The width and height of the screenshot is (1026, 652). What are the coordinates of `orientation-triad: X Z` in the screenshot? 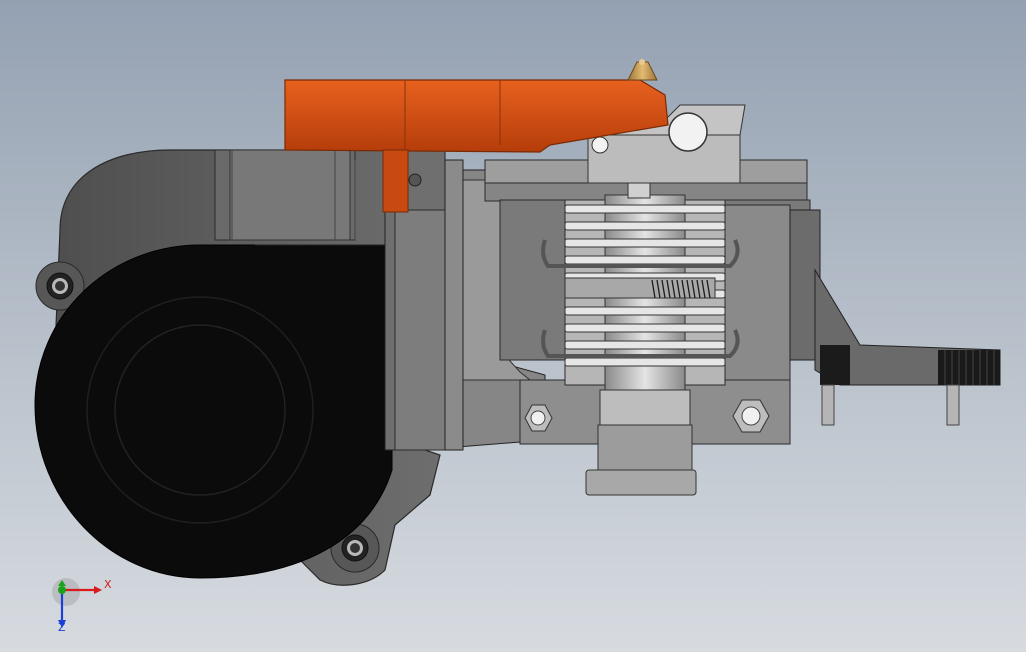 It's located at (83, 603).